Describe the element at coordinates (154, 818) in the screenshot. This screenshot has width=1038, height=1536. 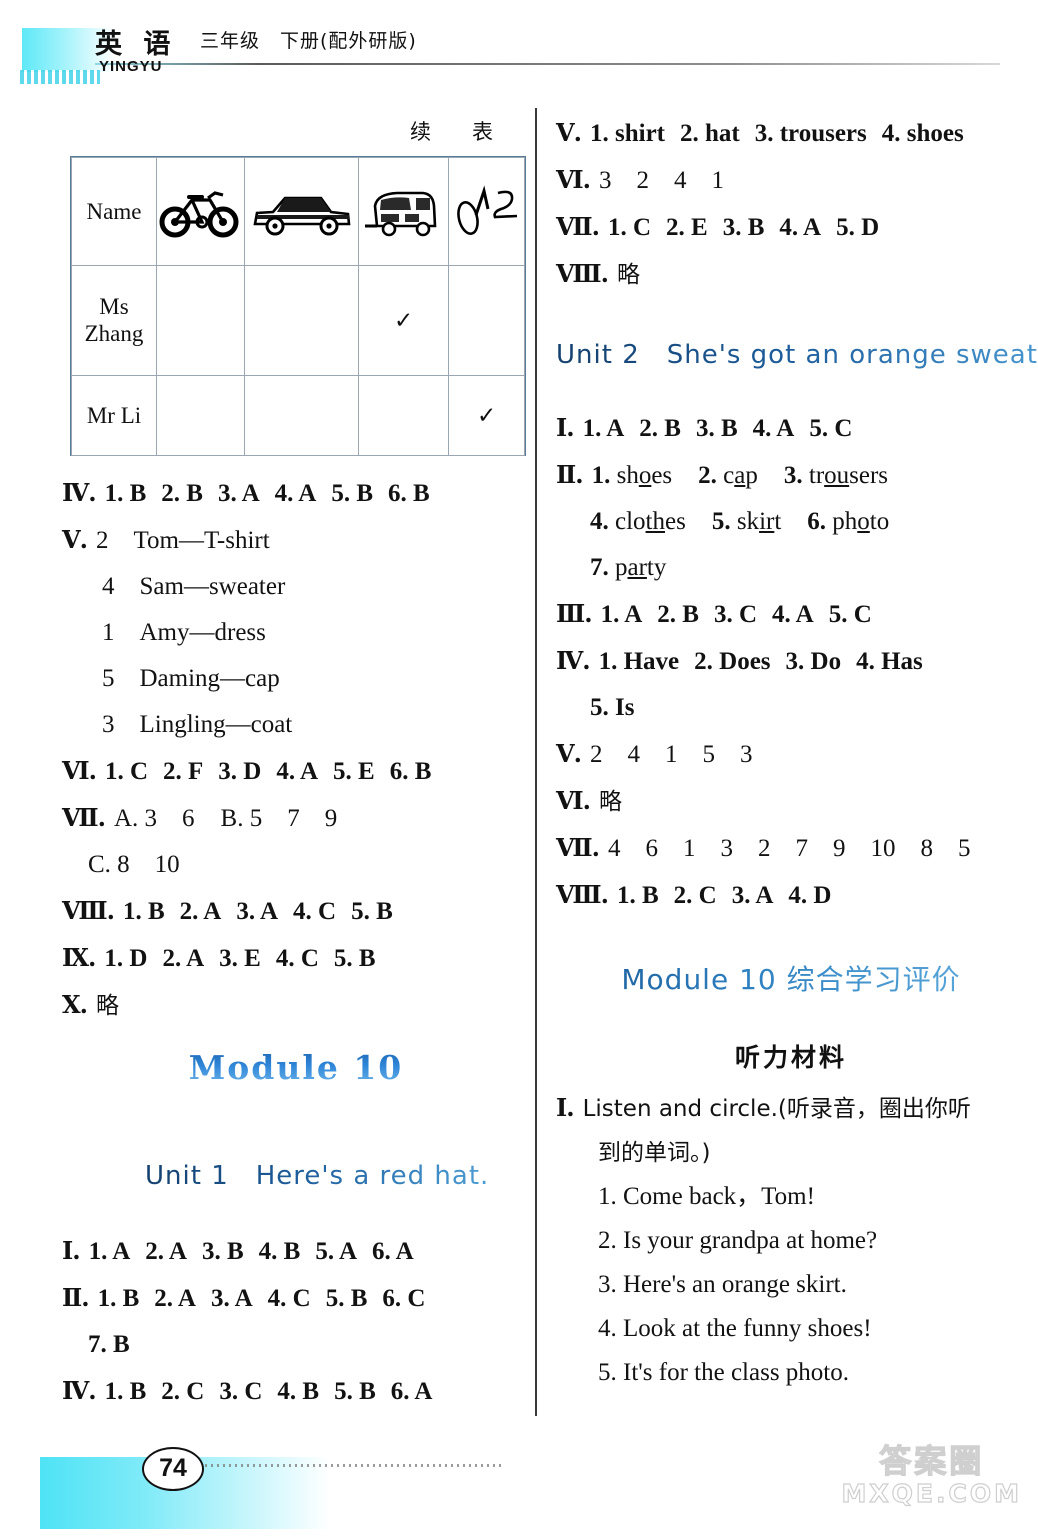
I see `answer-item: A. 3 6` at that location.